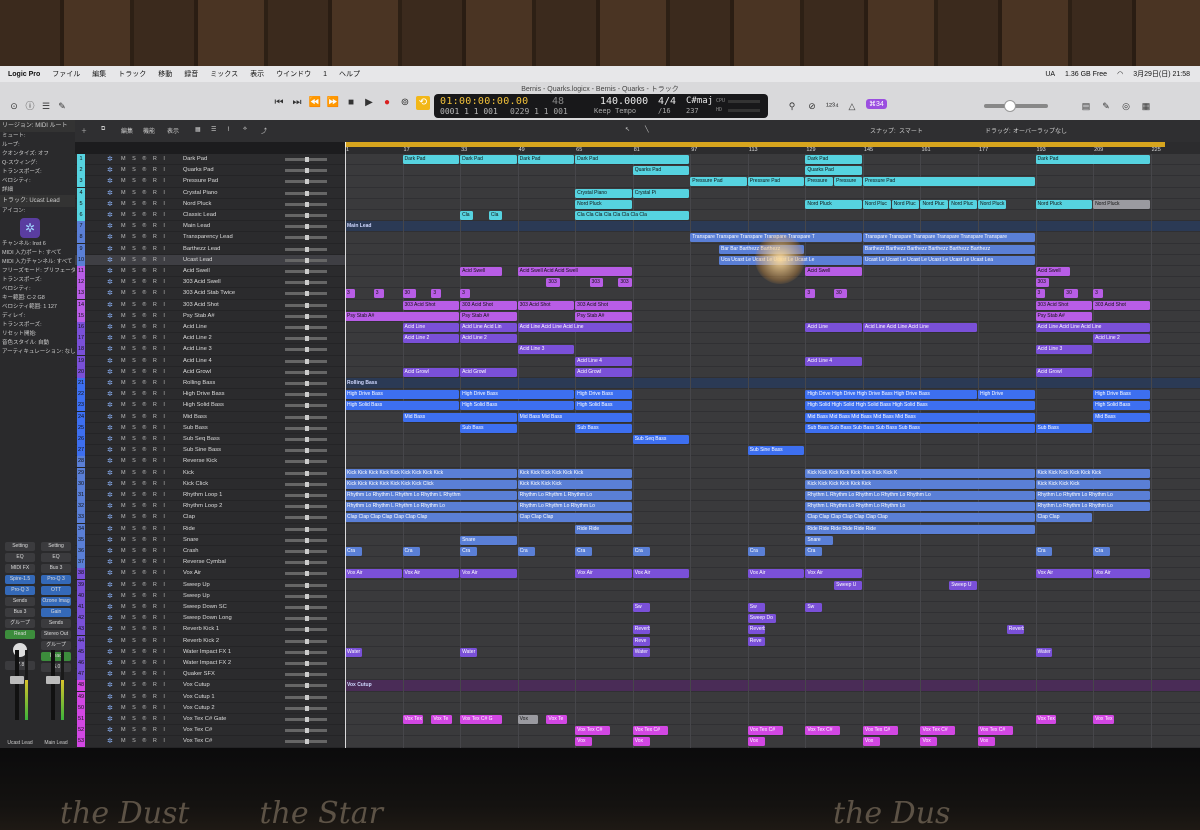 This screenshot has width=1200, height=830. What do you see at coordinates (224, 74) in the screenshot?
I see `menu-mix: ミックス` at bounding box center [224, 74].